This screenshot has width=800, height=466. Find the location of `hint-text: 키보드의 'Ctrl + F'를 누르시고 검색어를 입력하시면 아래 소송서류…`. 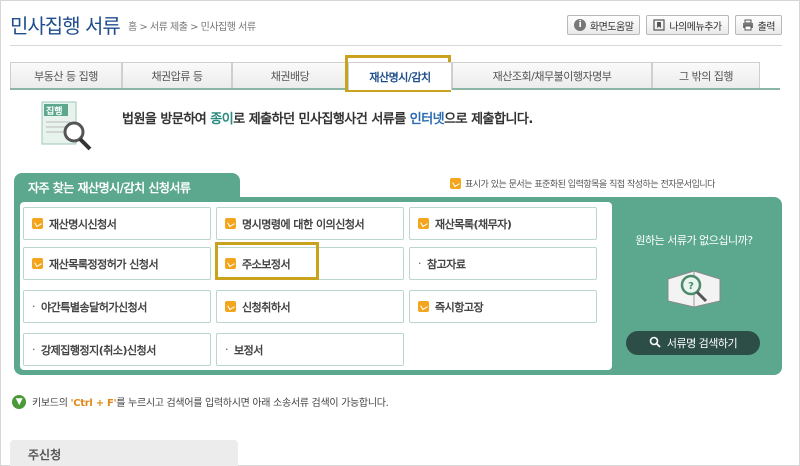

hint-text: 키보드의 'Ctrl + F'를 누르시고 검색어를 입력하시면 아래 소송서류… is located at coordinates (210, 401).